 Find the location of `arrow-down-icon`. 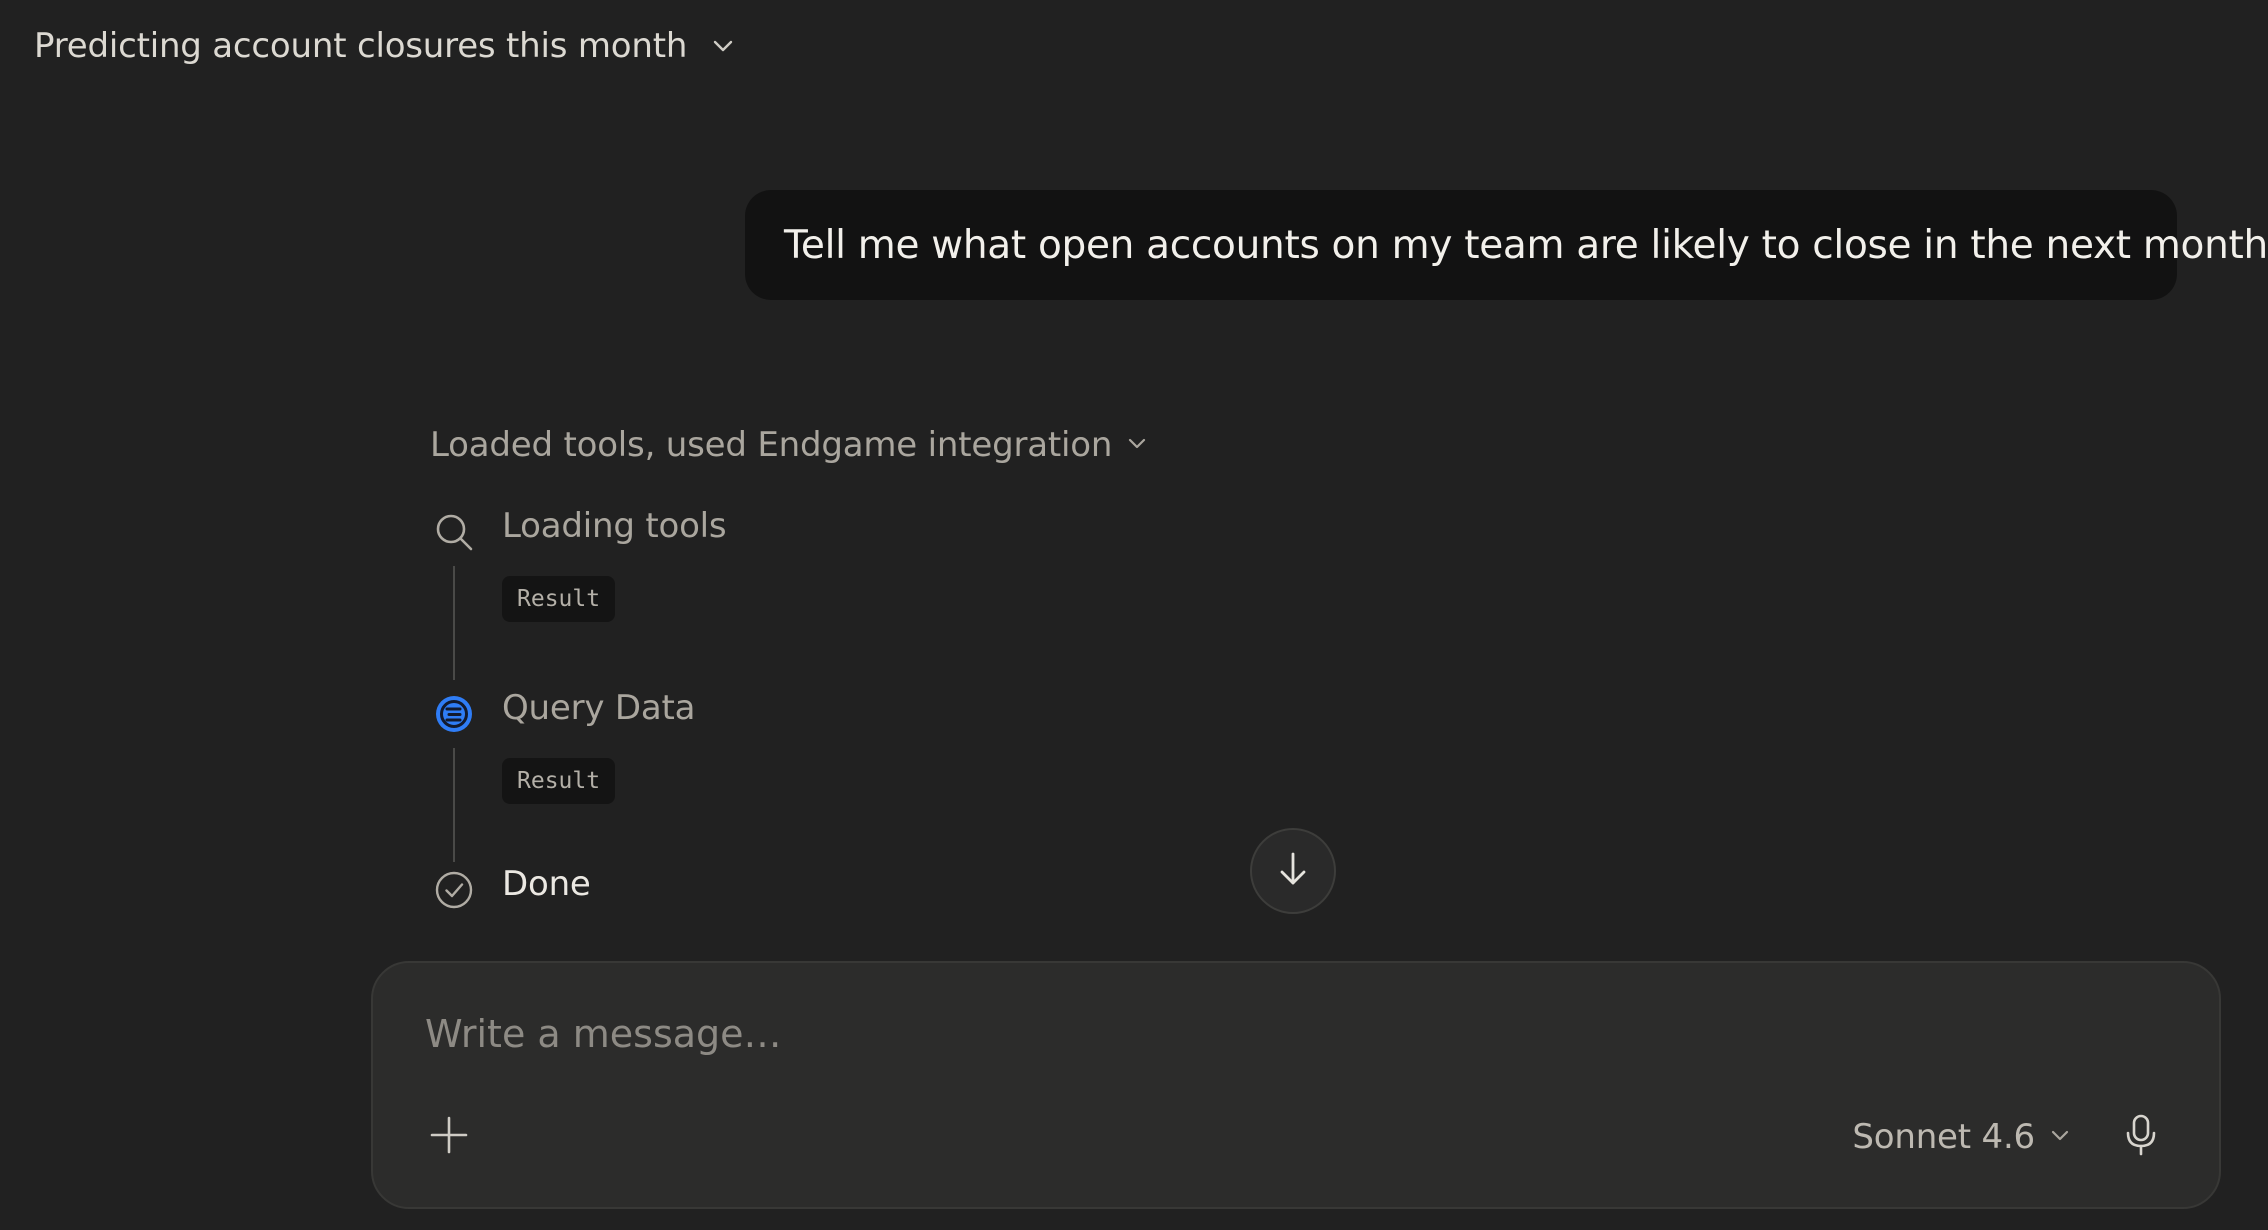

arrow-down-icon is located at coordinates (1293, 871).